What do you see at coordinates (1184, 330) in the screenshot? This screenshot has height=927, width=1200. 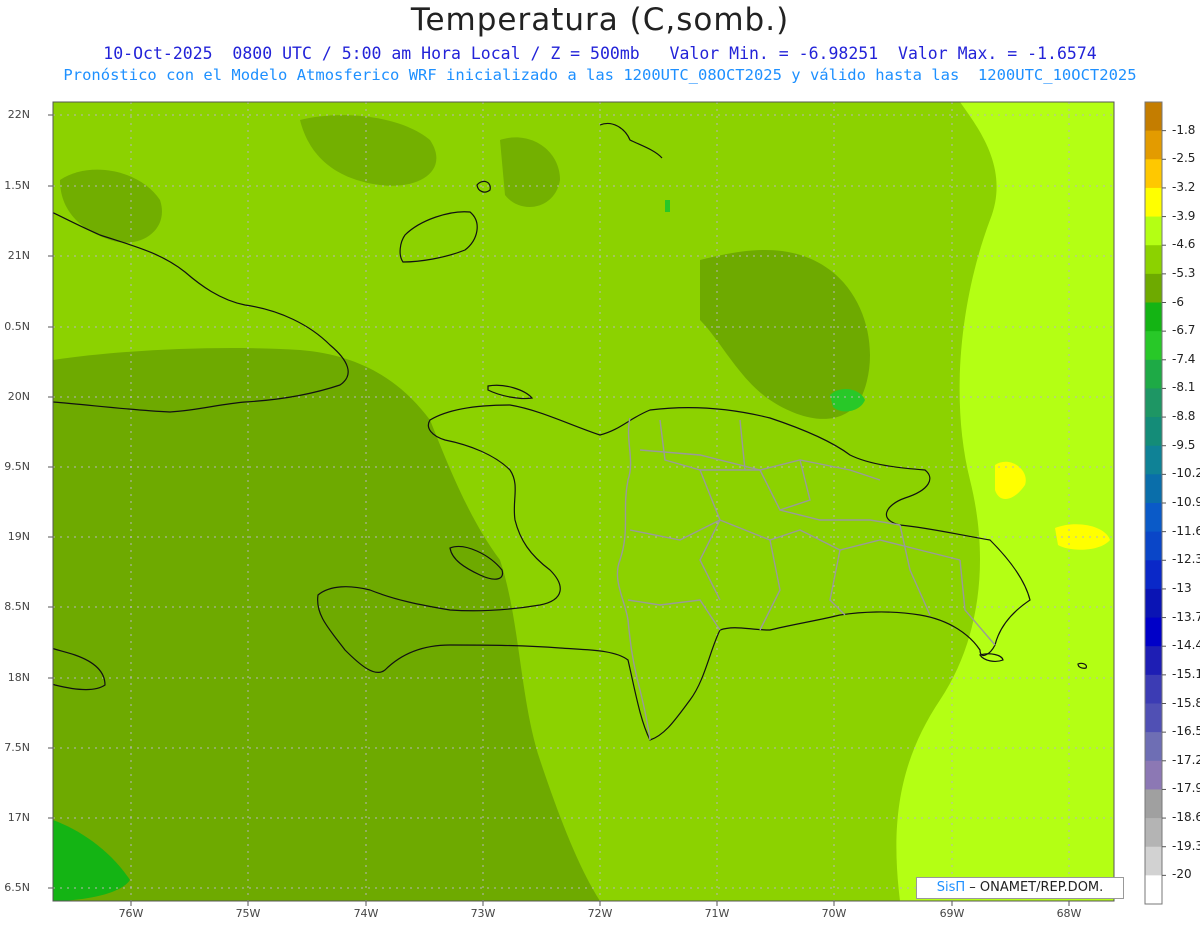 I see `colorbar-label: -6.7` at bounding box center [1184, 330].